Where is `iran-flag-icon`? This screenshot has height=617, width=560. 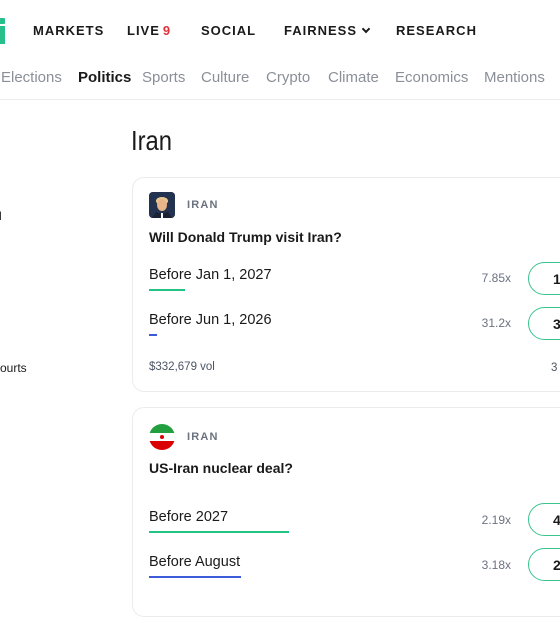 iran-flag-icon is located at coordinates (162, 437).